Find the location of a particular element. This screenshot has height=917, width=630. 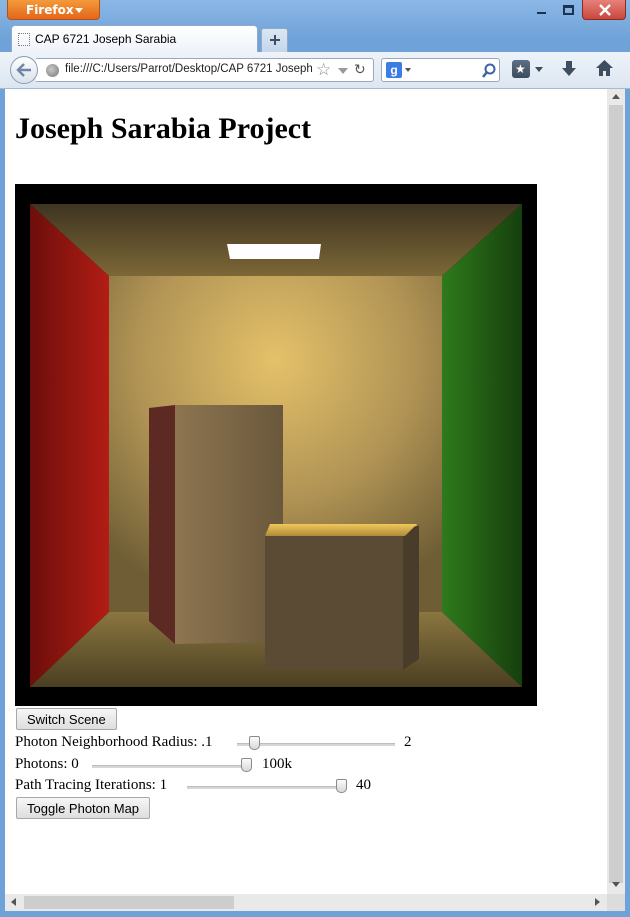

history-dropdown-icon is located at coordinates (343, 71).